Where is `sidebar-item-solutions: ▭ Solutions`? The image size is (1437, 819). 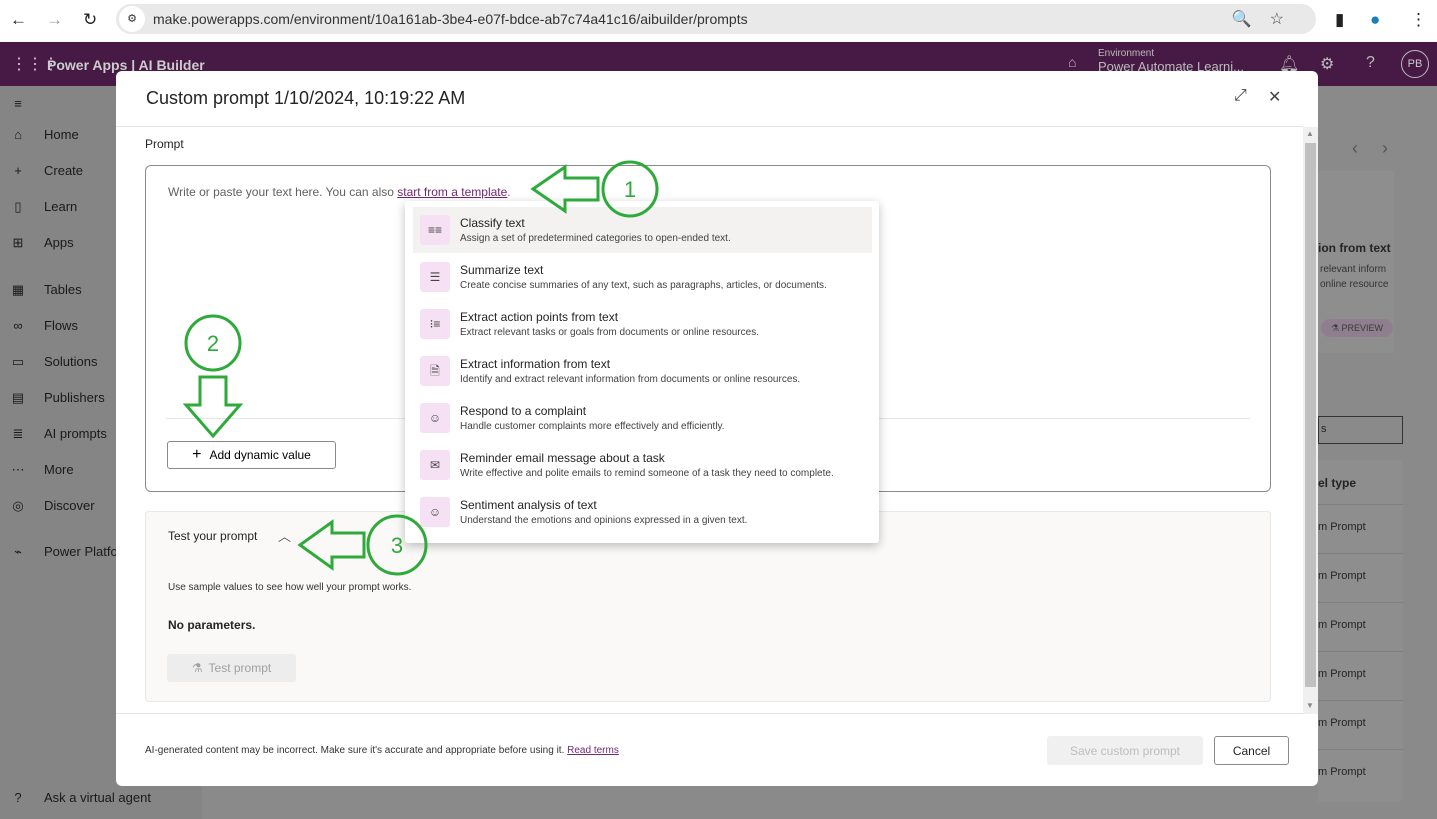
sidebar-item-solutions: ▭ Solutions is located at coordinates (54, 362).